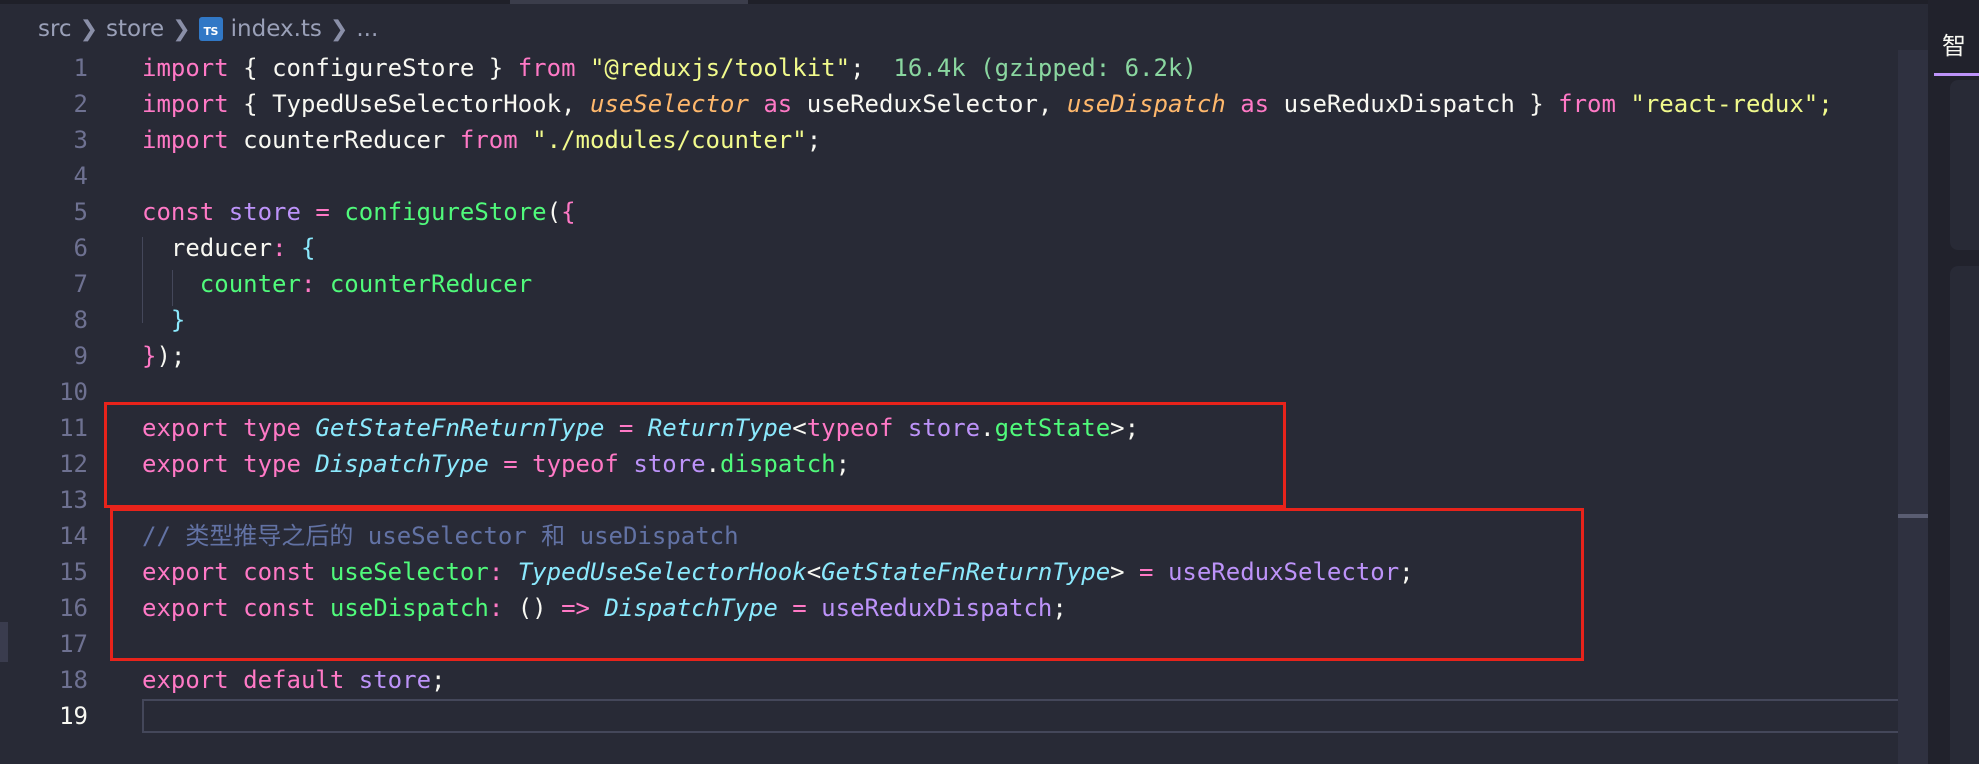  I want to click on code-line: }, so click(1035, 320).